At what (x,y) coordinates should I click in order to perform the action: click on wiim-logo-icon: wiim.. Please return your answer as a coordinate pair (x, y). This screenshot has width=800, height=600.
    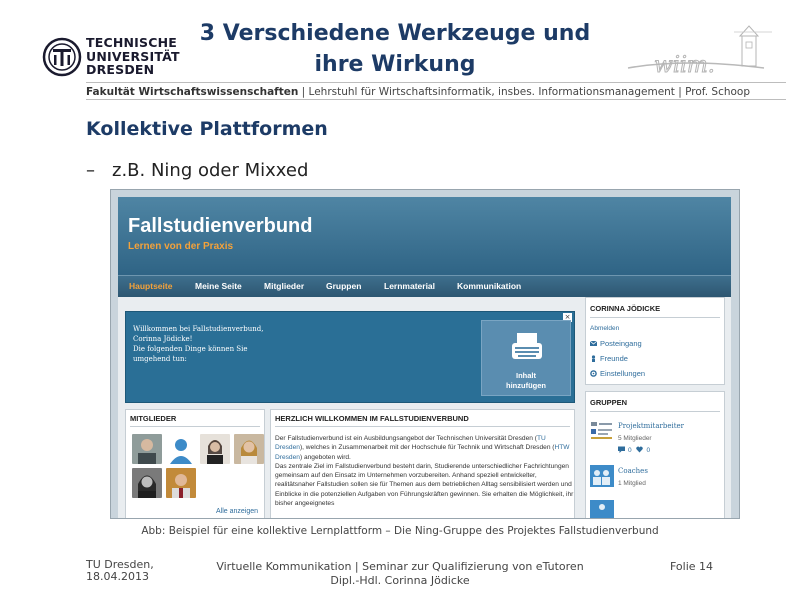
    Looking at the image, I should click on (699, 52).